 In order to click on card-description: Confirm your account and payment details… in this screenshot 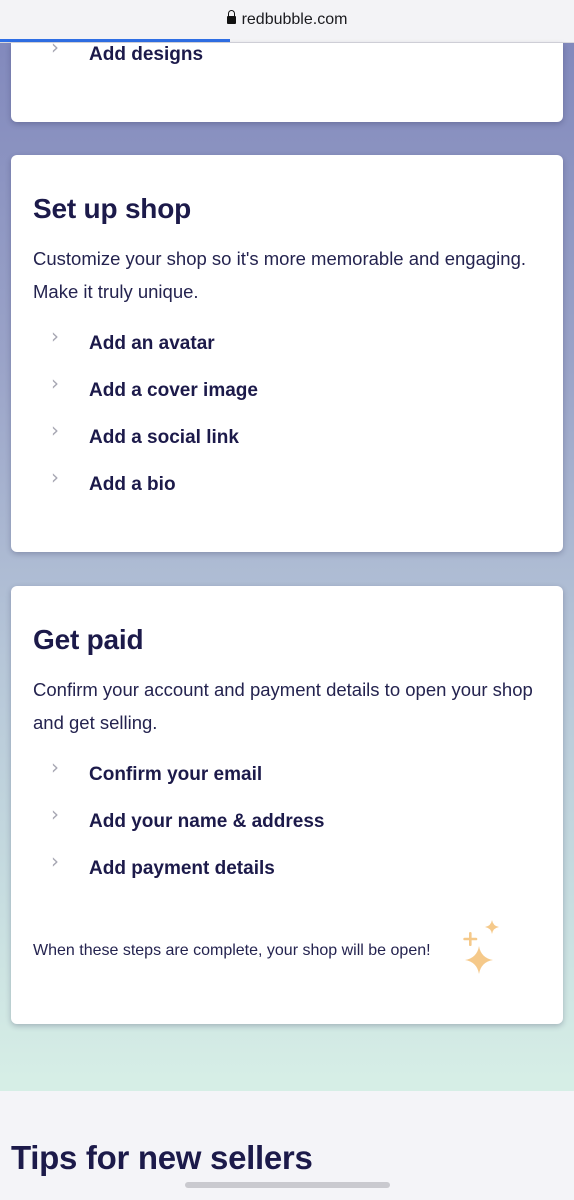, I will do `click(283, 706)`.